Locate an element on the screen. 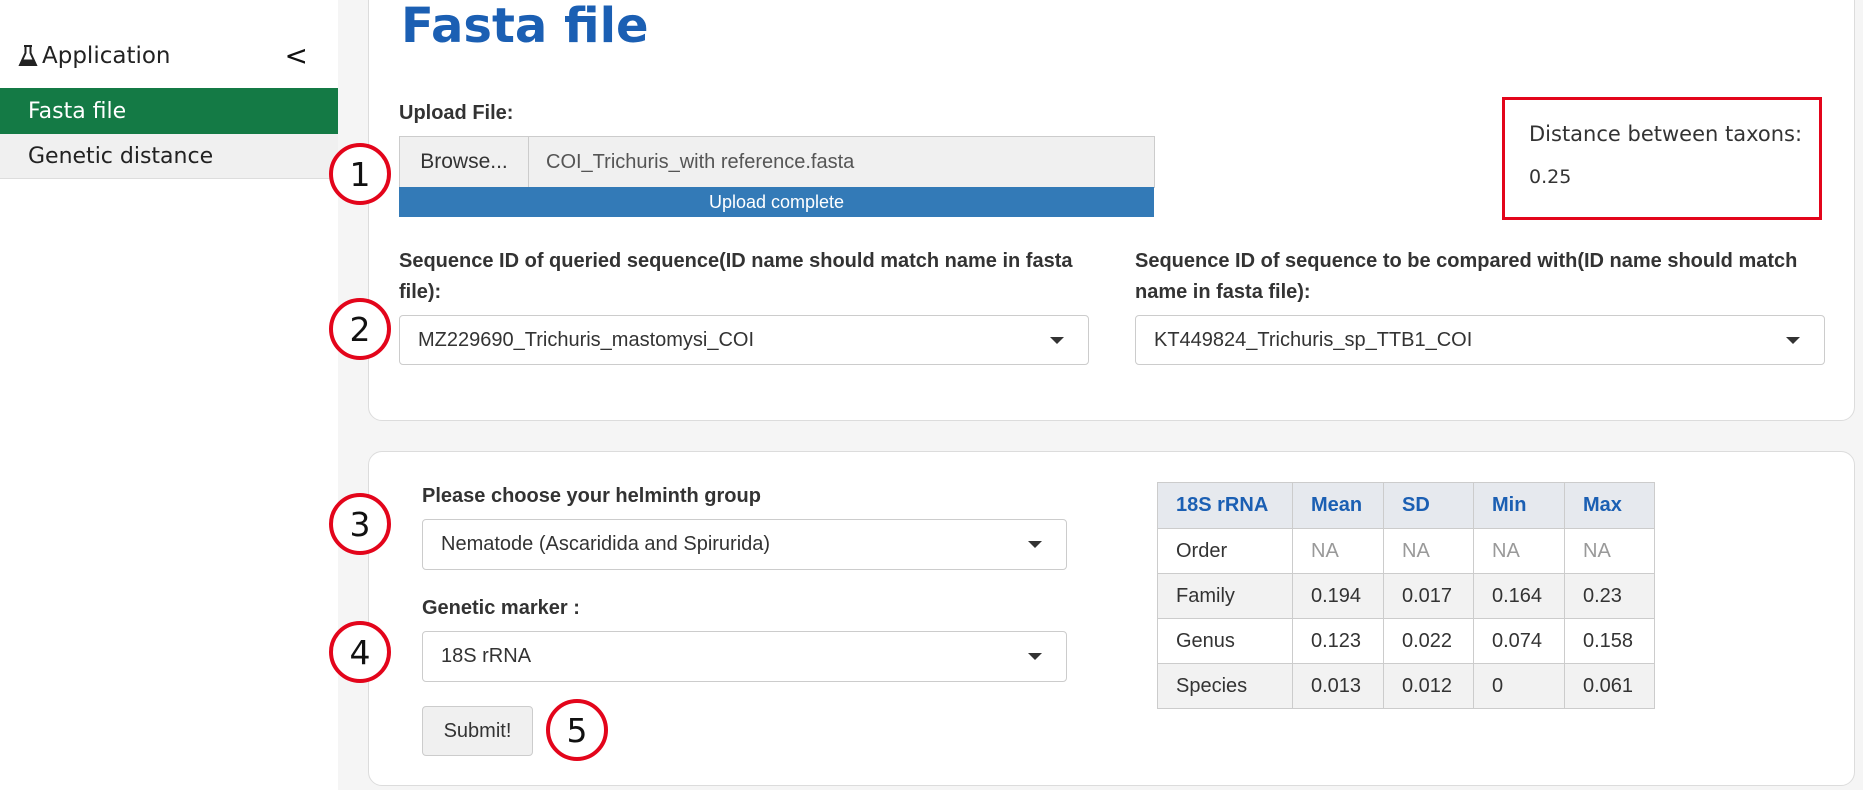 Image resolution: width=1863 pixels, height=804 pixels. table-cell: Species is located at coordinates (1225, 686).